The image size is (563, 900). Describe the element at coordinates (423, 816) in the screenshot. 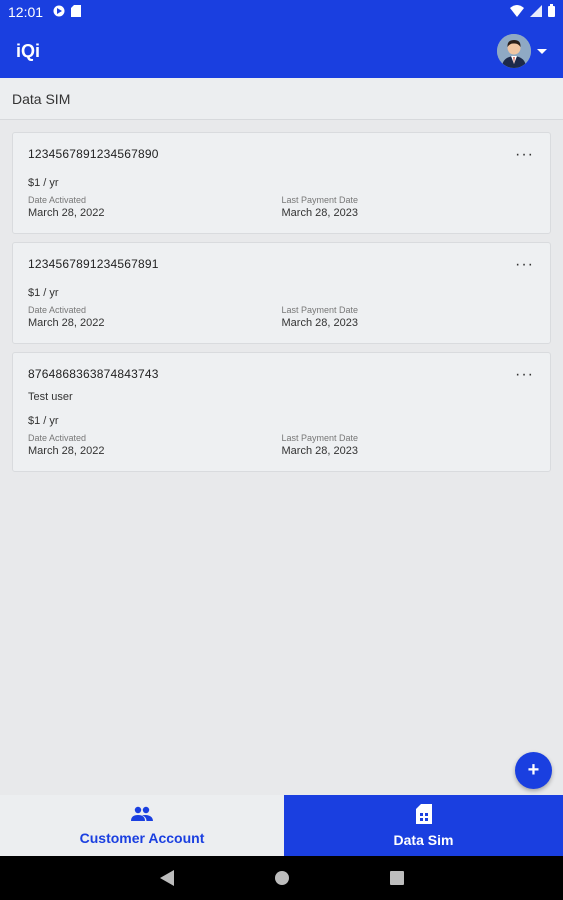

I see `sim-card-icon` at that location.